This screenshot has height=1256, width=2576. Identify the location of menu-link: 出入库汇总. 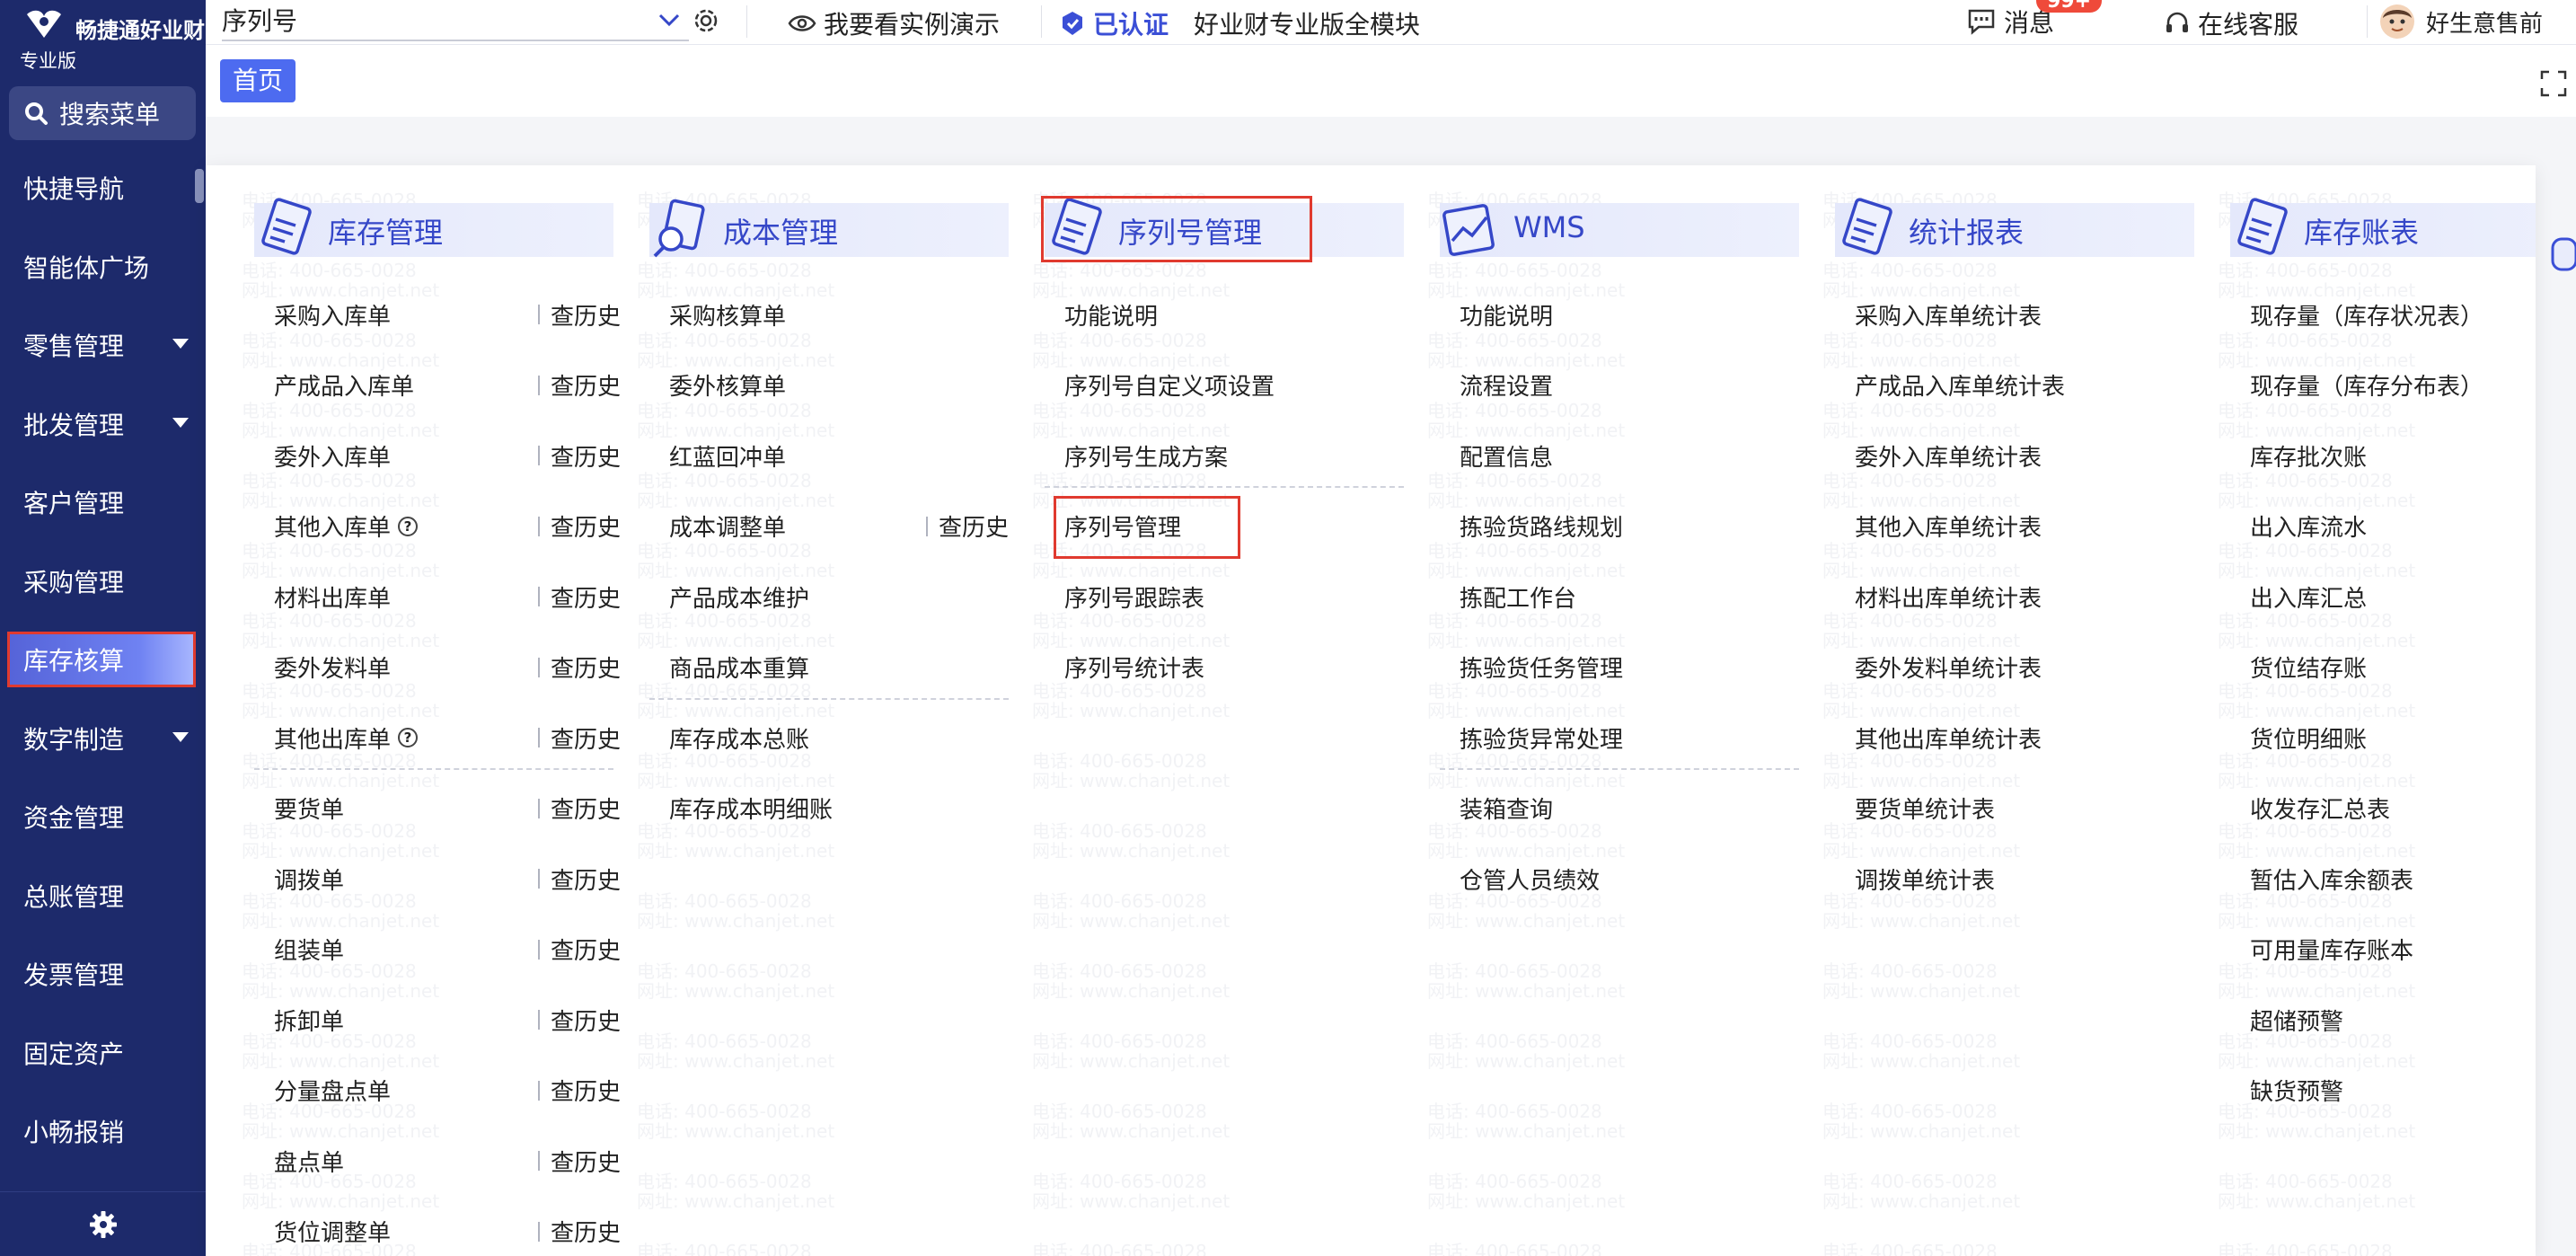
(2308, 597).